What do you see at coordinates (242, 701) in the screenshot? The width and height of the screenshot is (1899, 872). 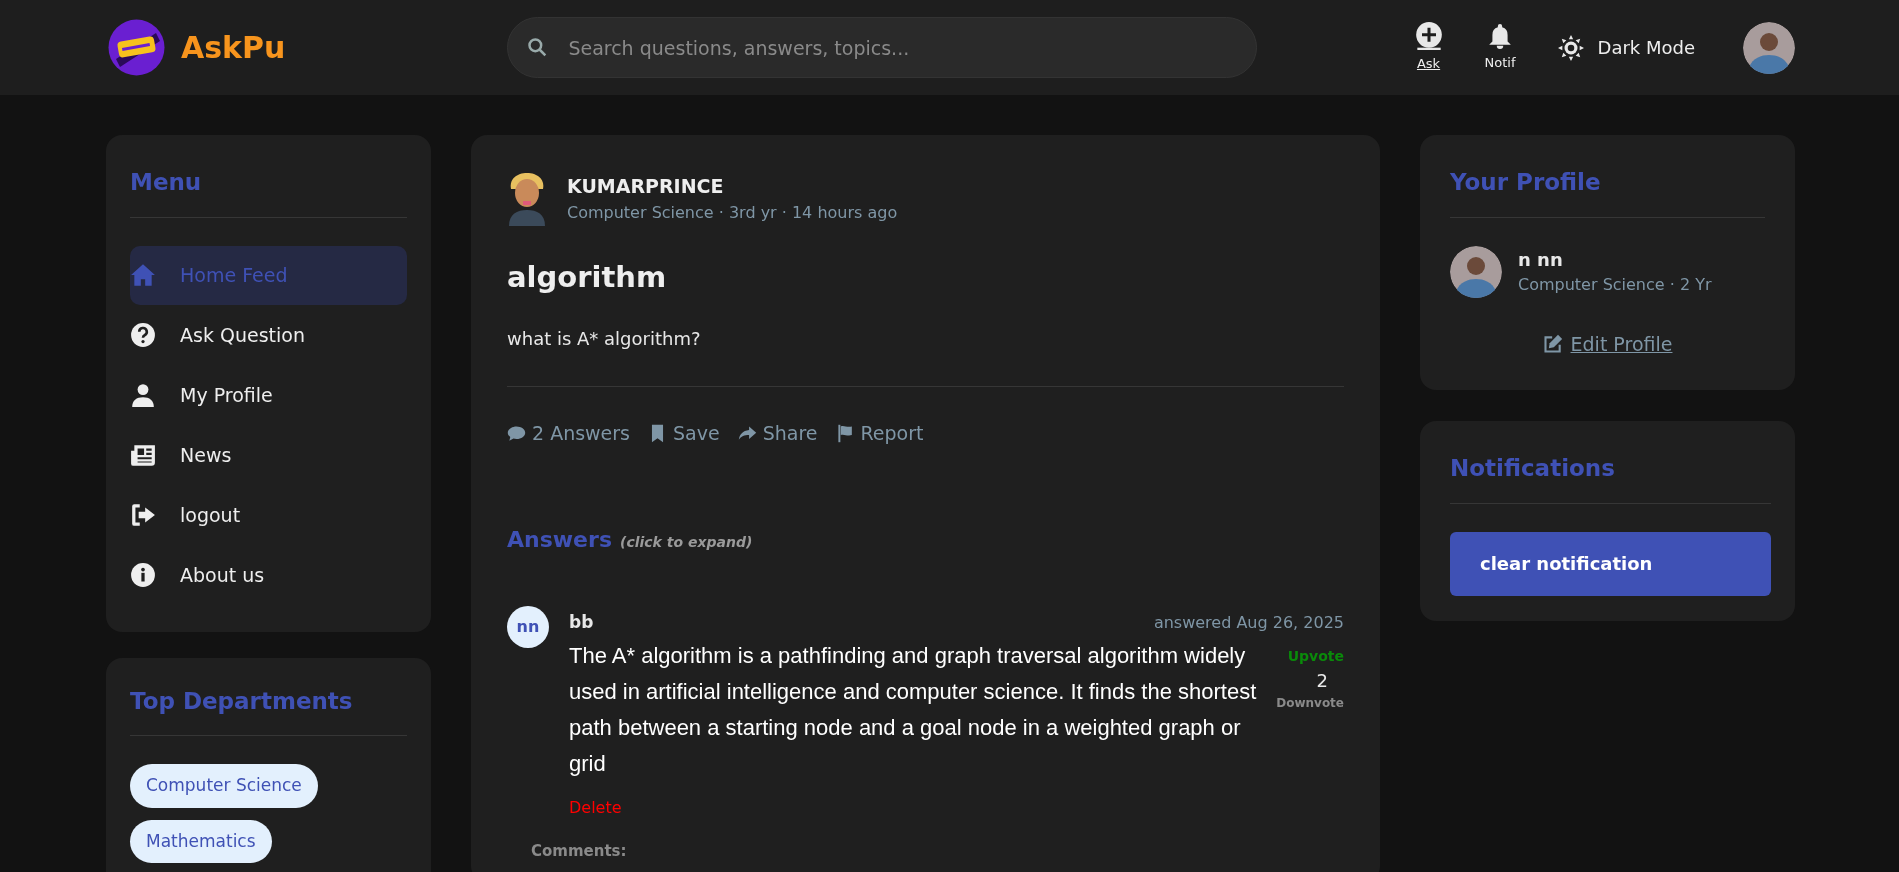 I see `panel-title: Top Departments` at bounding box center [242, 701].